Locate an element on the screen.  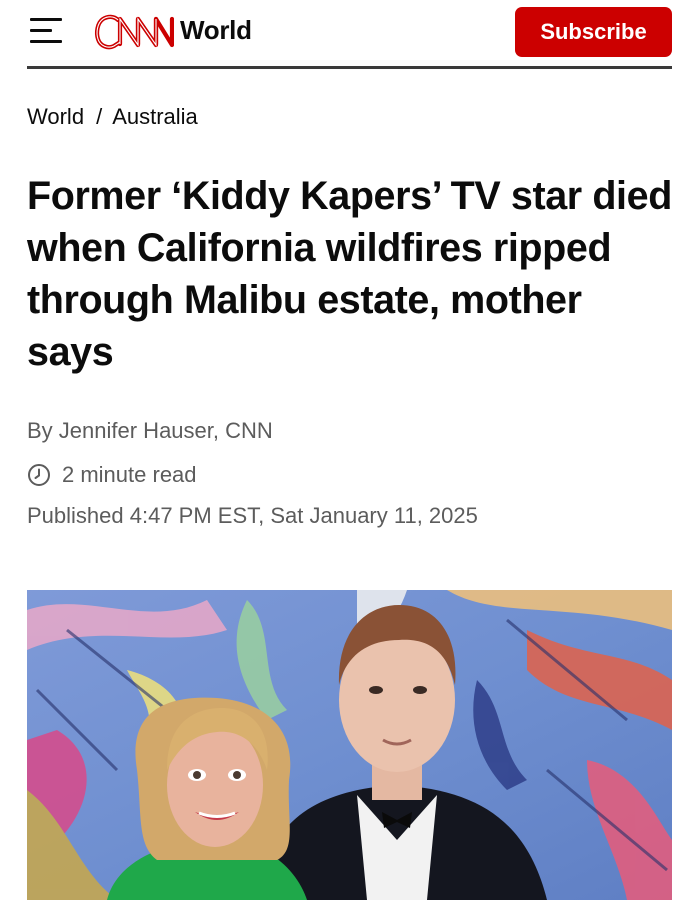
read-time: 2 minute read is located at coordinates (112, 475).